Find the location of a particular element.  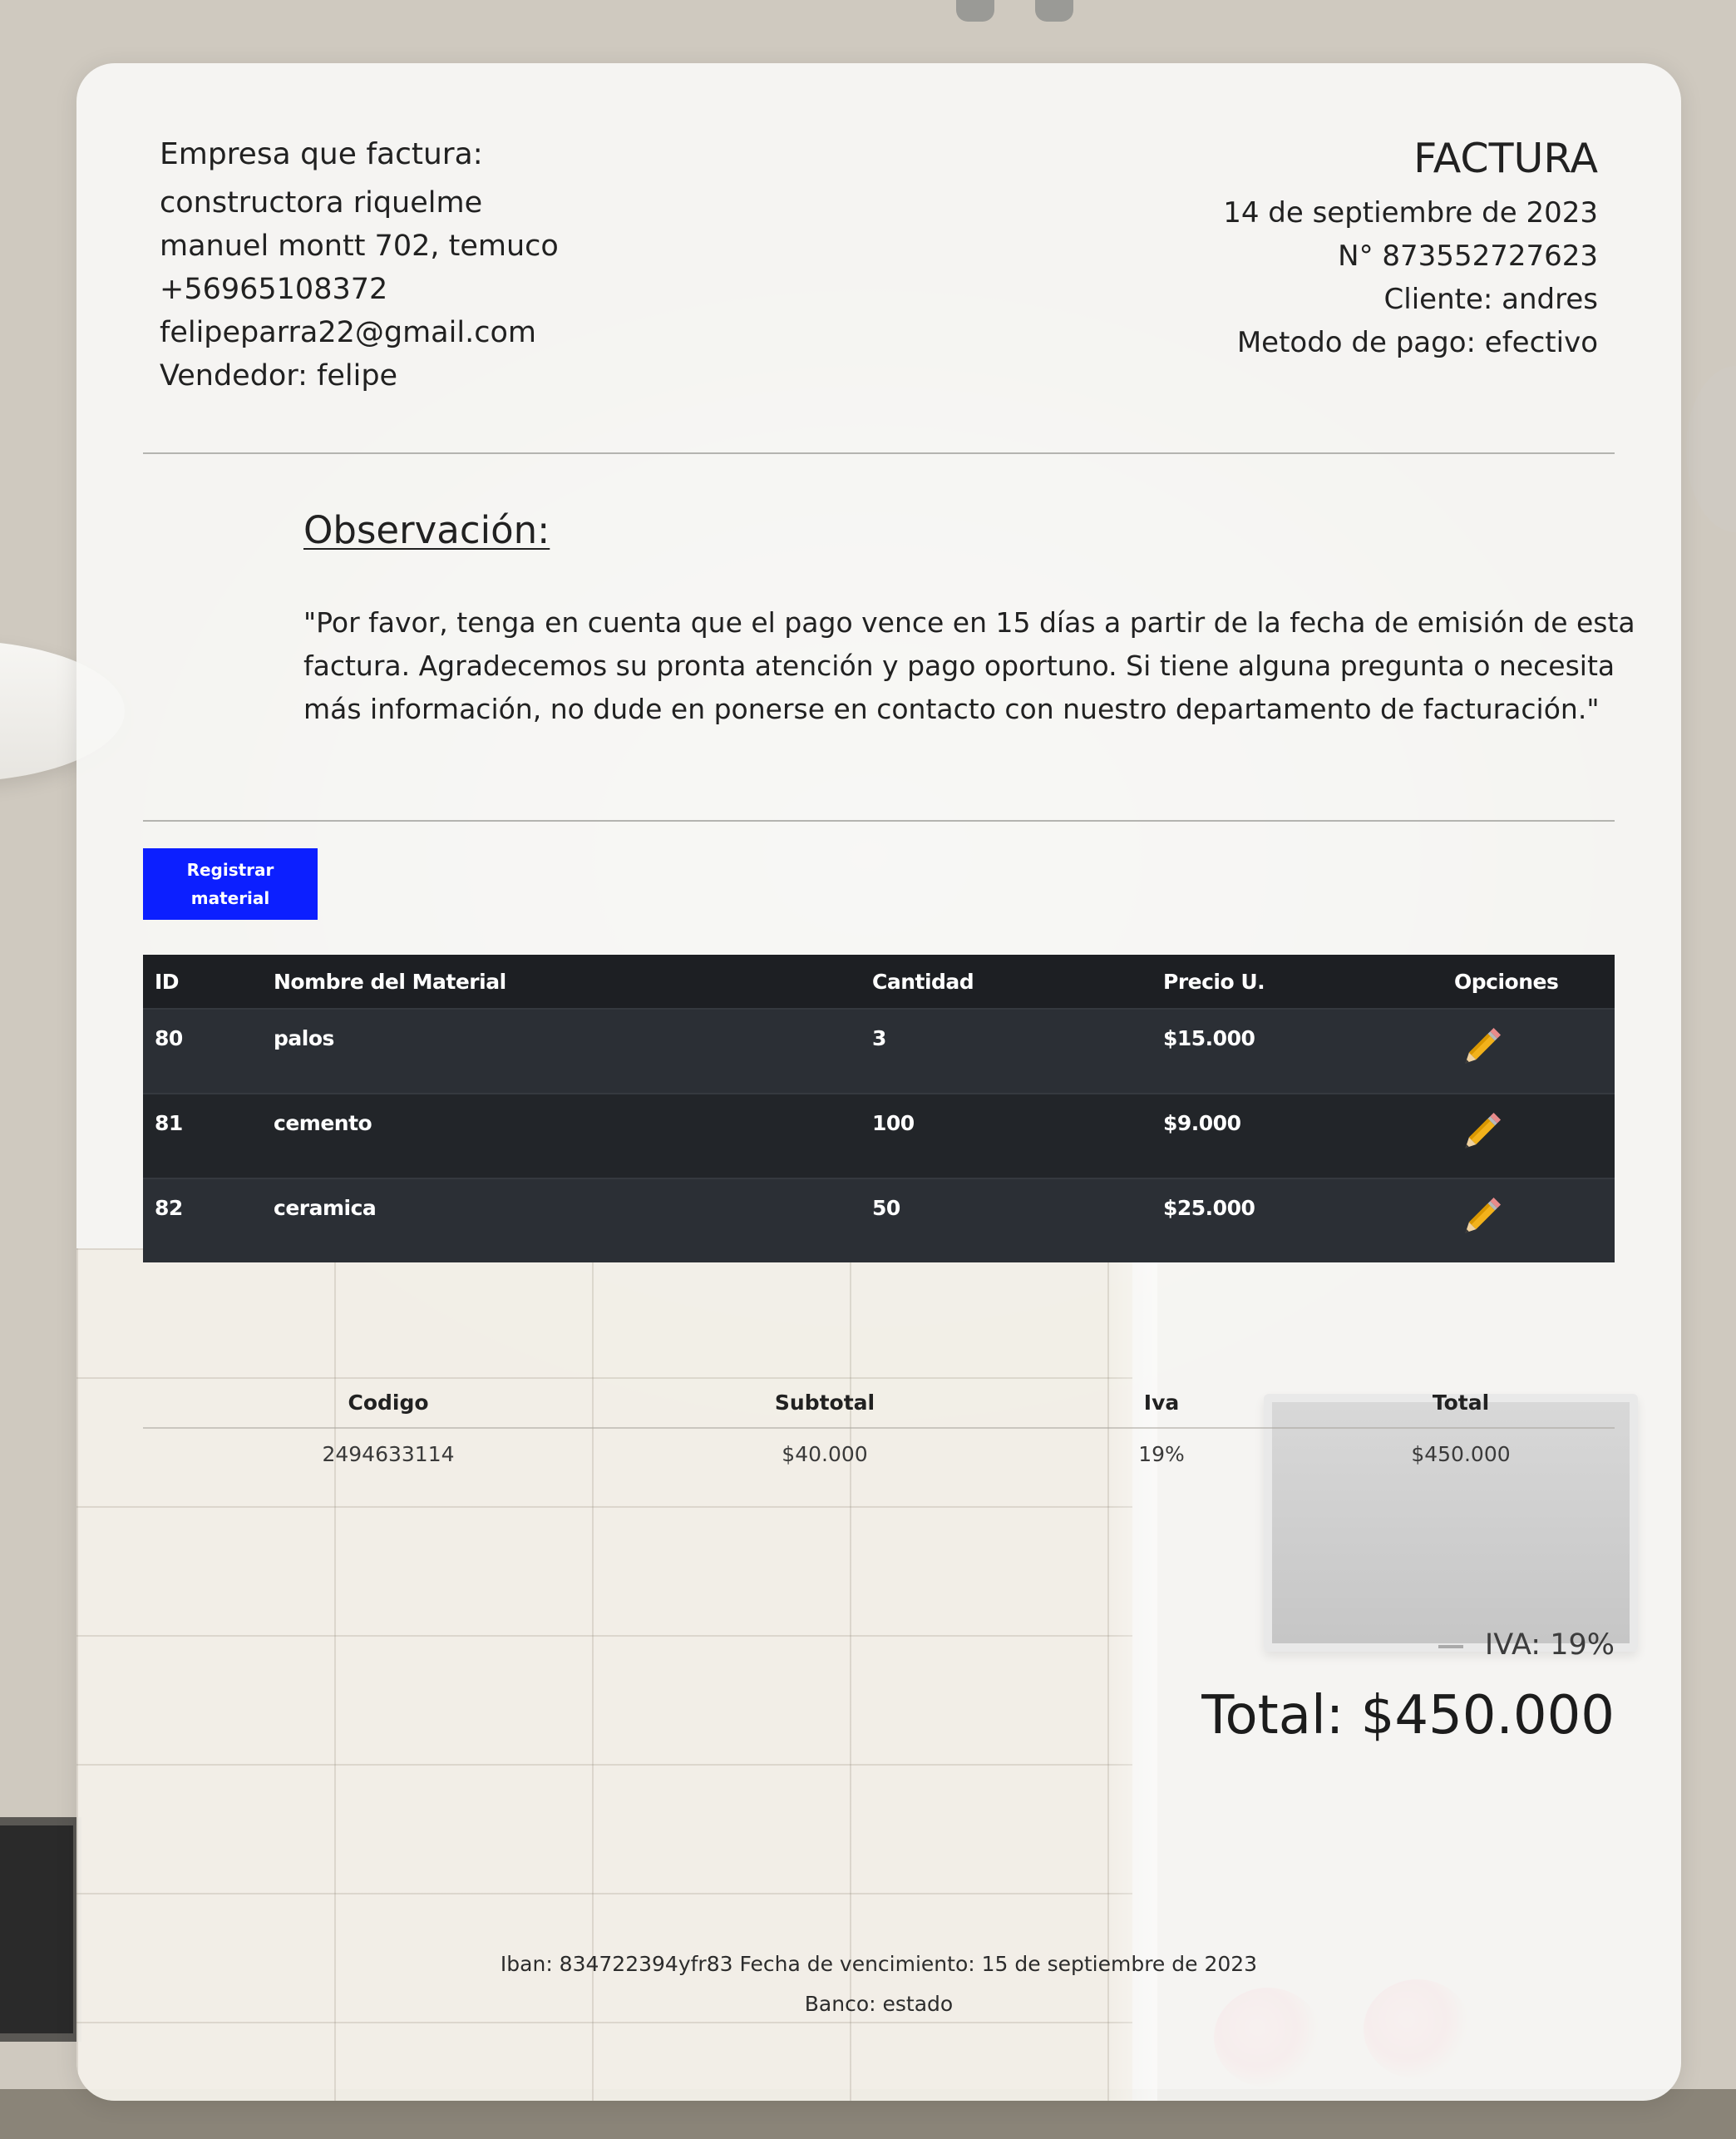

fireplace is located at coordinates (40, 1930).